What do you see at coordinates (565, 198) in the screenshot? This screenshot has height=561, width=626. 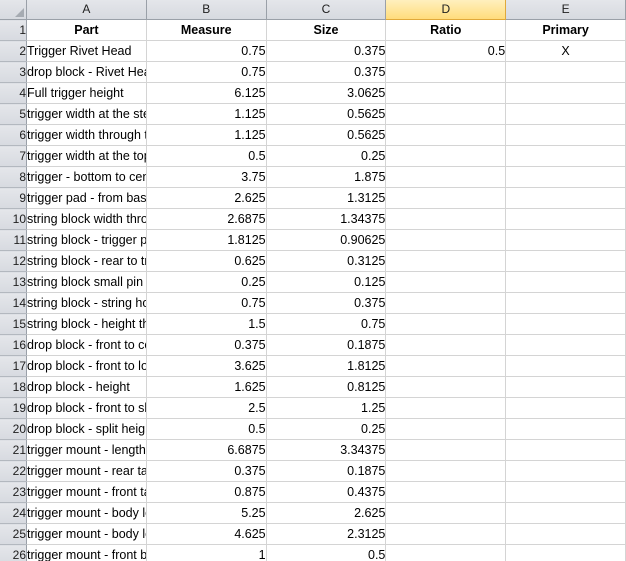 I see `cell-e9` at bounding box center [565, 198].